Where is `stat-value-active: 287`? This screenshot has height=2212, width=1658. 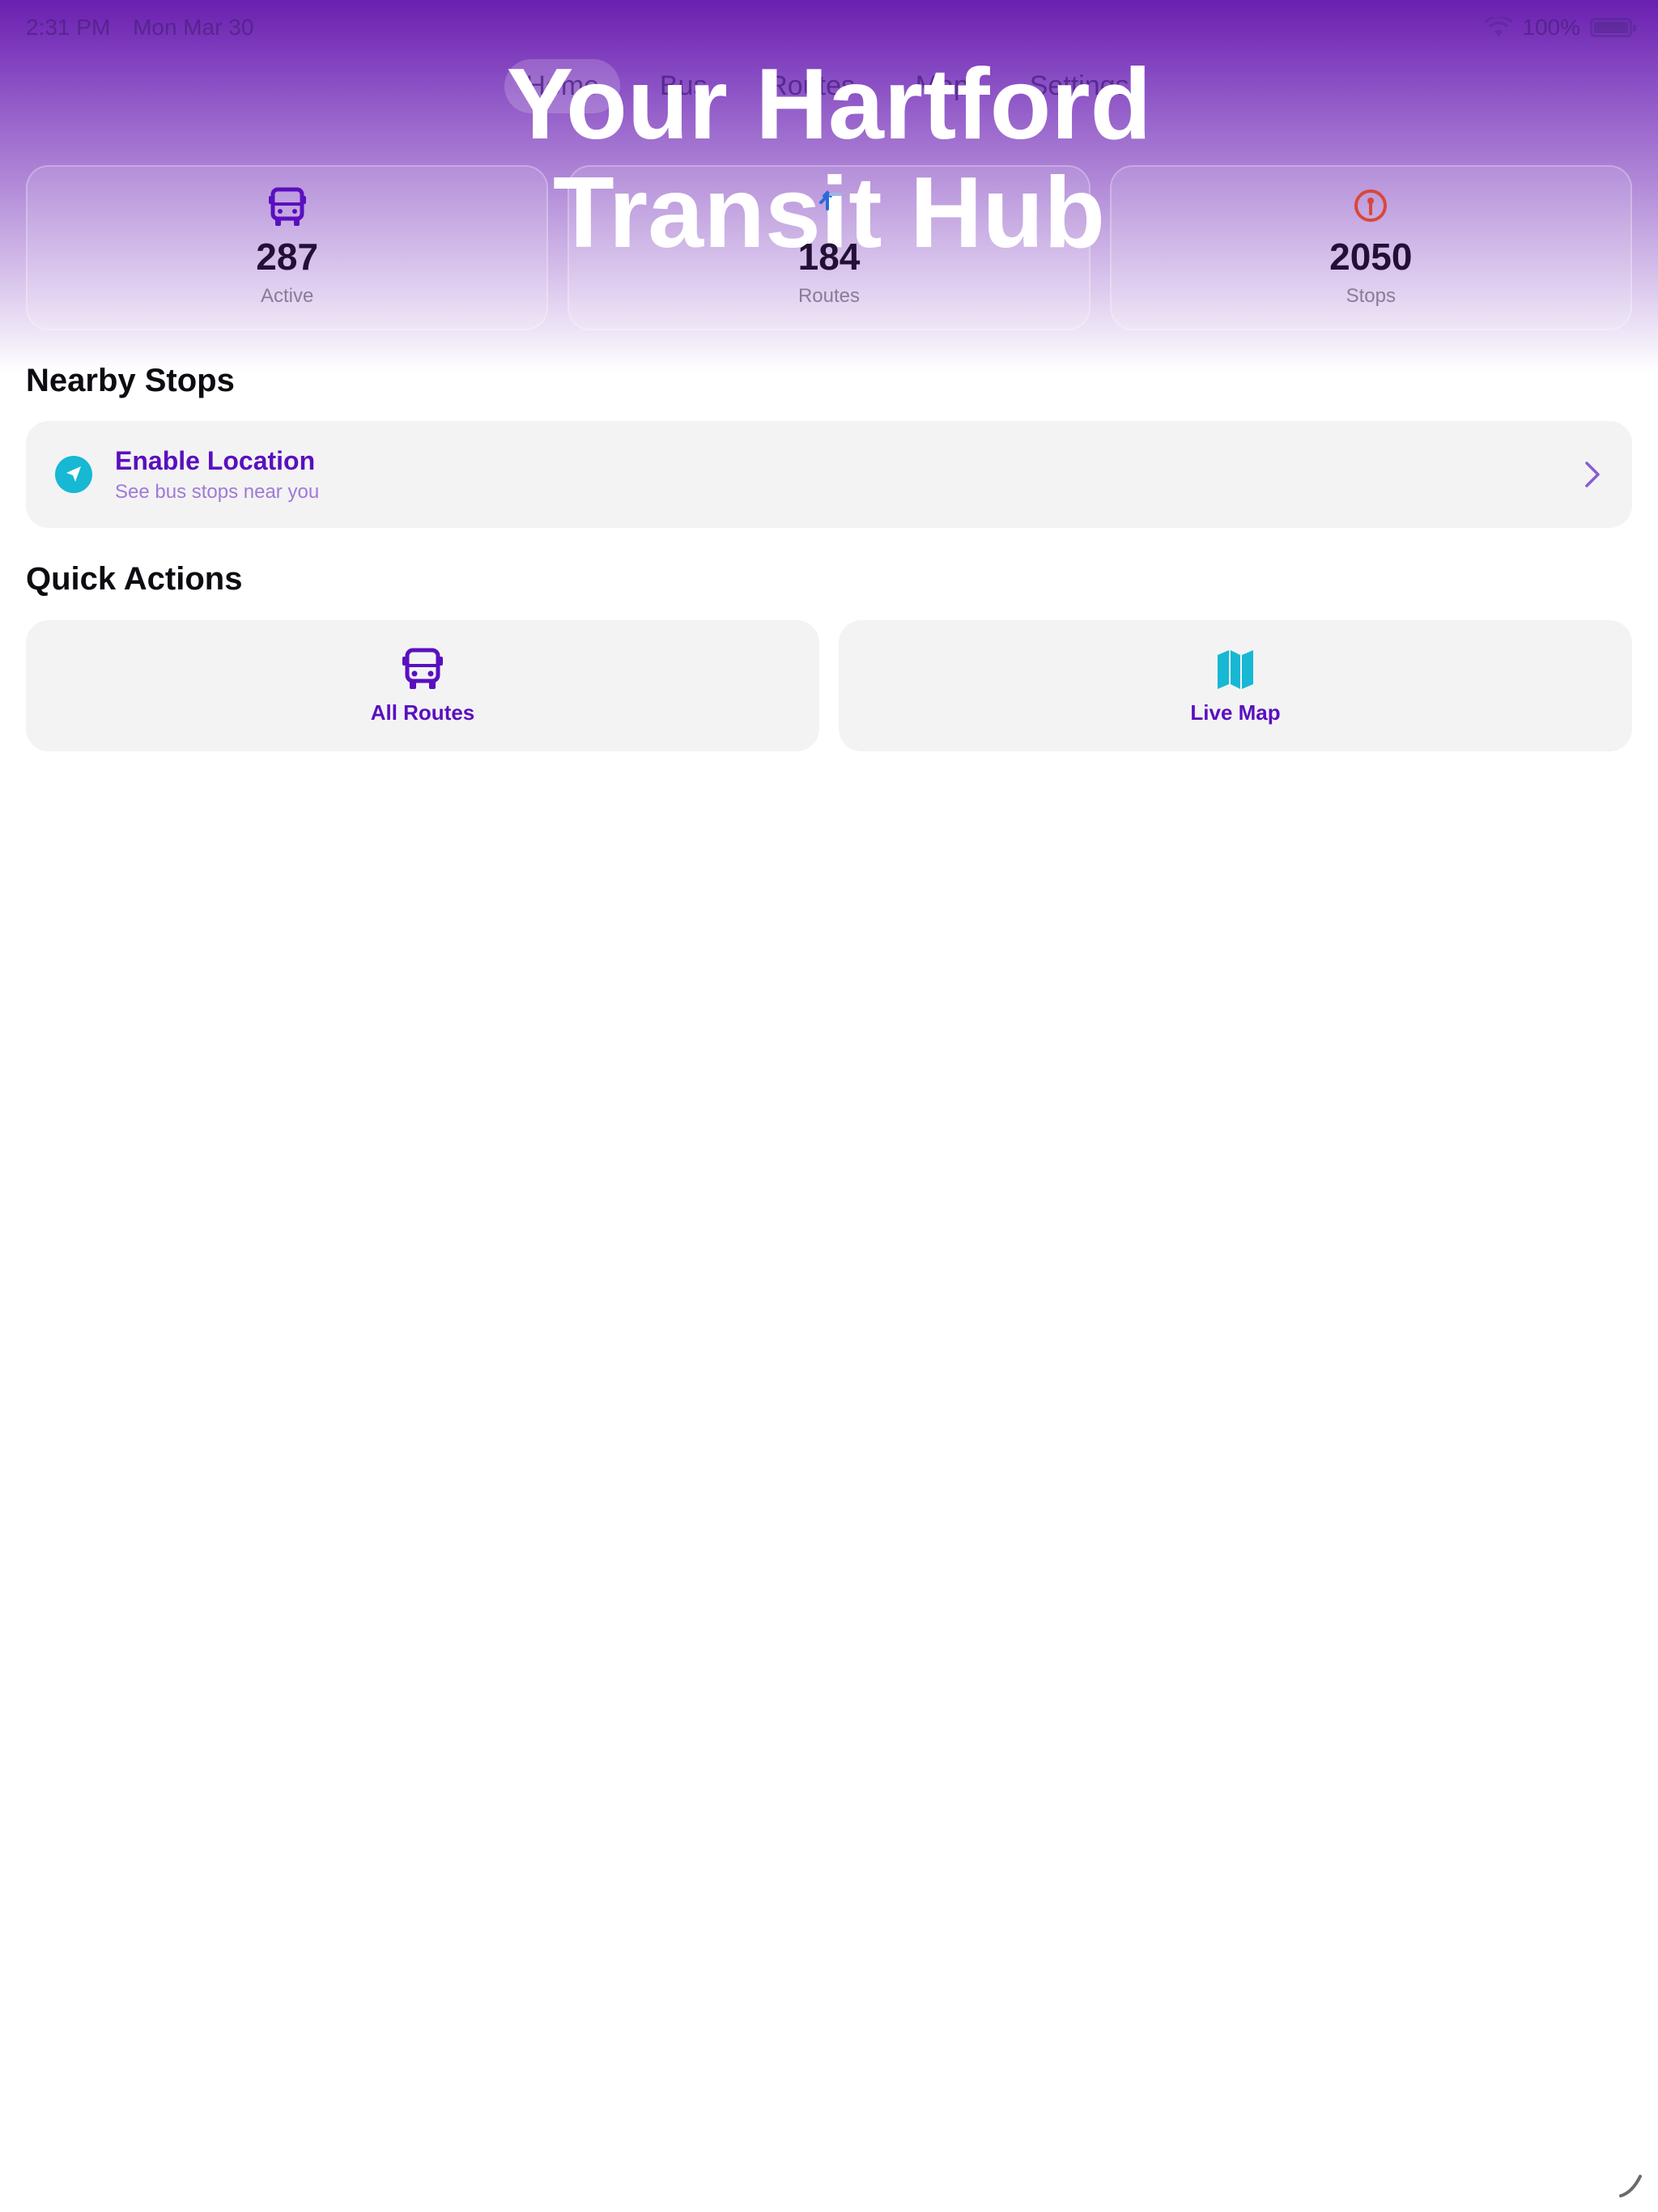
stat-value-active: 287 is located at coordinates (287, 257).